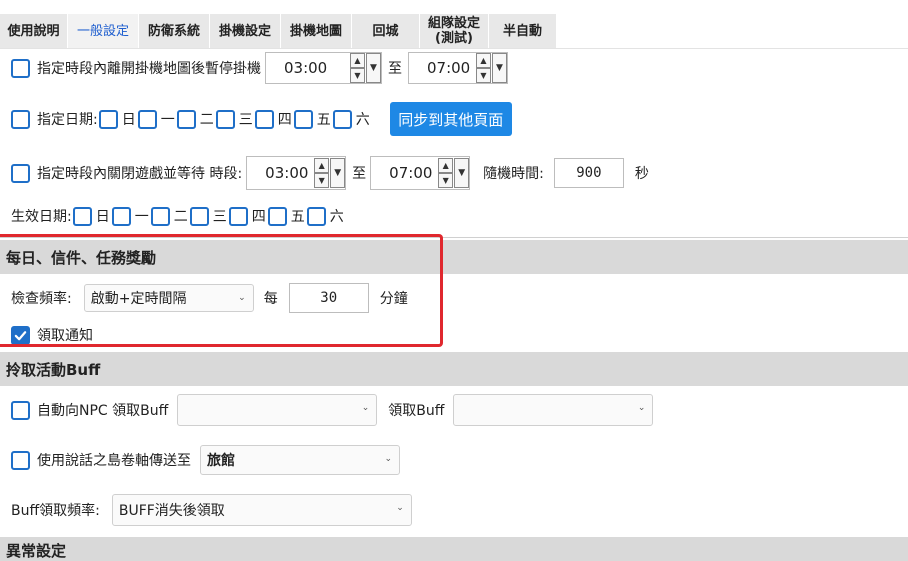  I want to click on buff-frequency-row: Buff領取頻率: BUFF消失後領取 ⌄, so click(211, 510).